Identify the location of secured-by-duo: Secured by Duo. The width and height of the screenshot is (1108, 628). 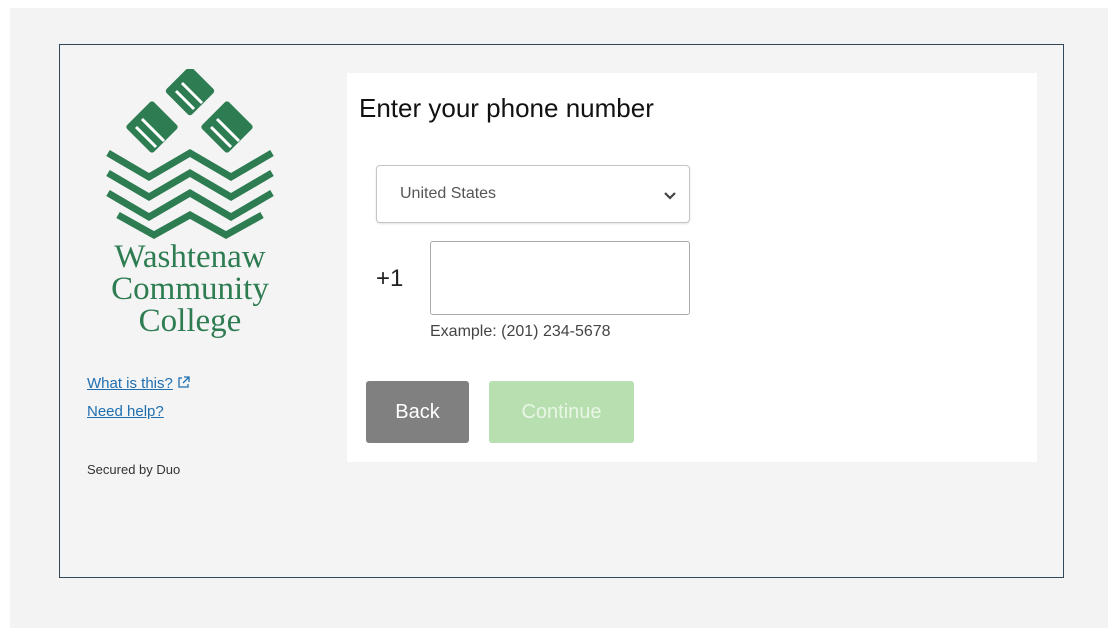
(134, 469).